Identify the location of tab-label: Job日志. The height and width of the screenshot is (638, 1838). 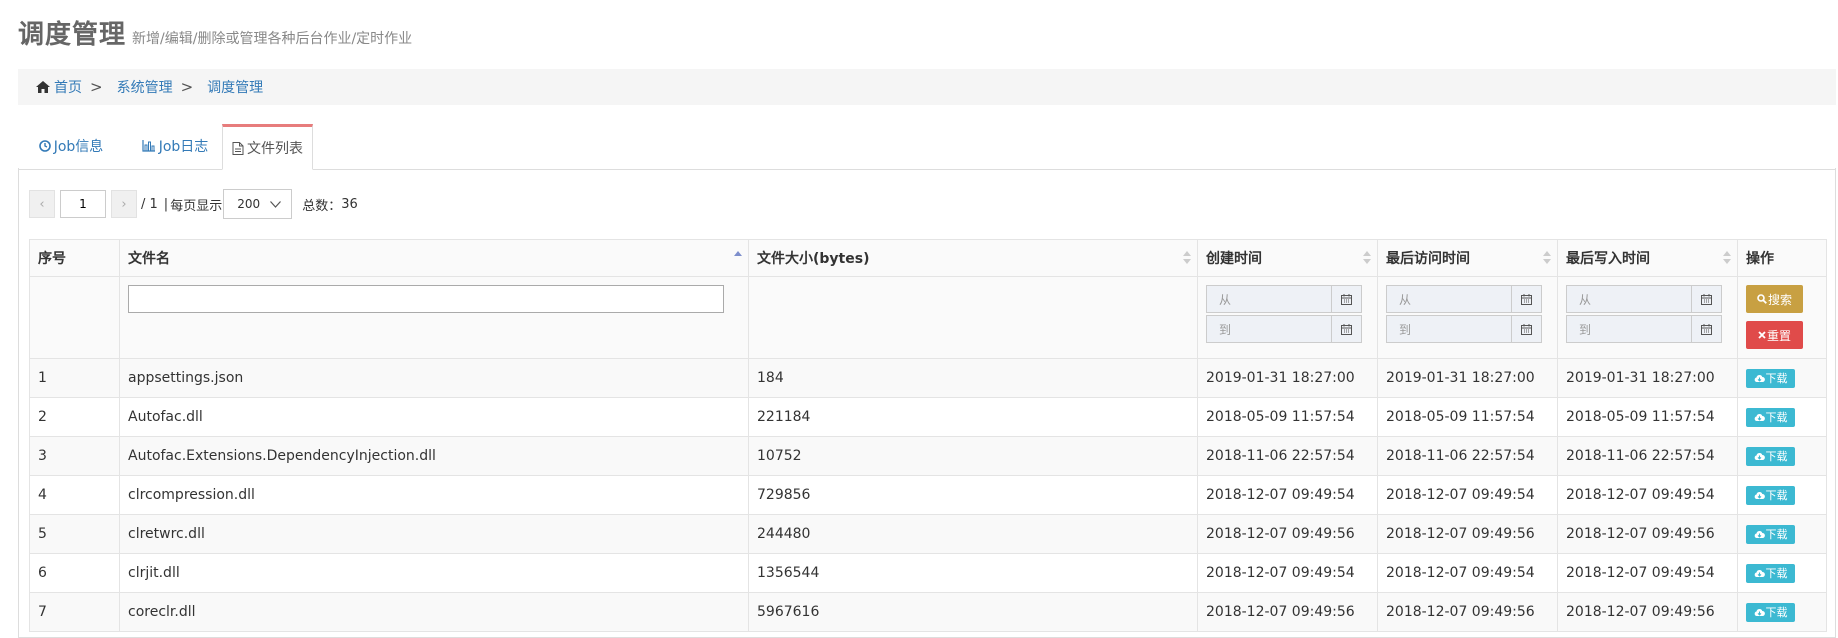
(183, 147).